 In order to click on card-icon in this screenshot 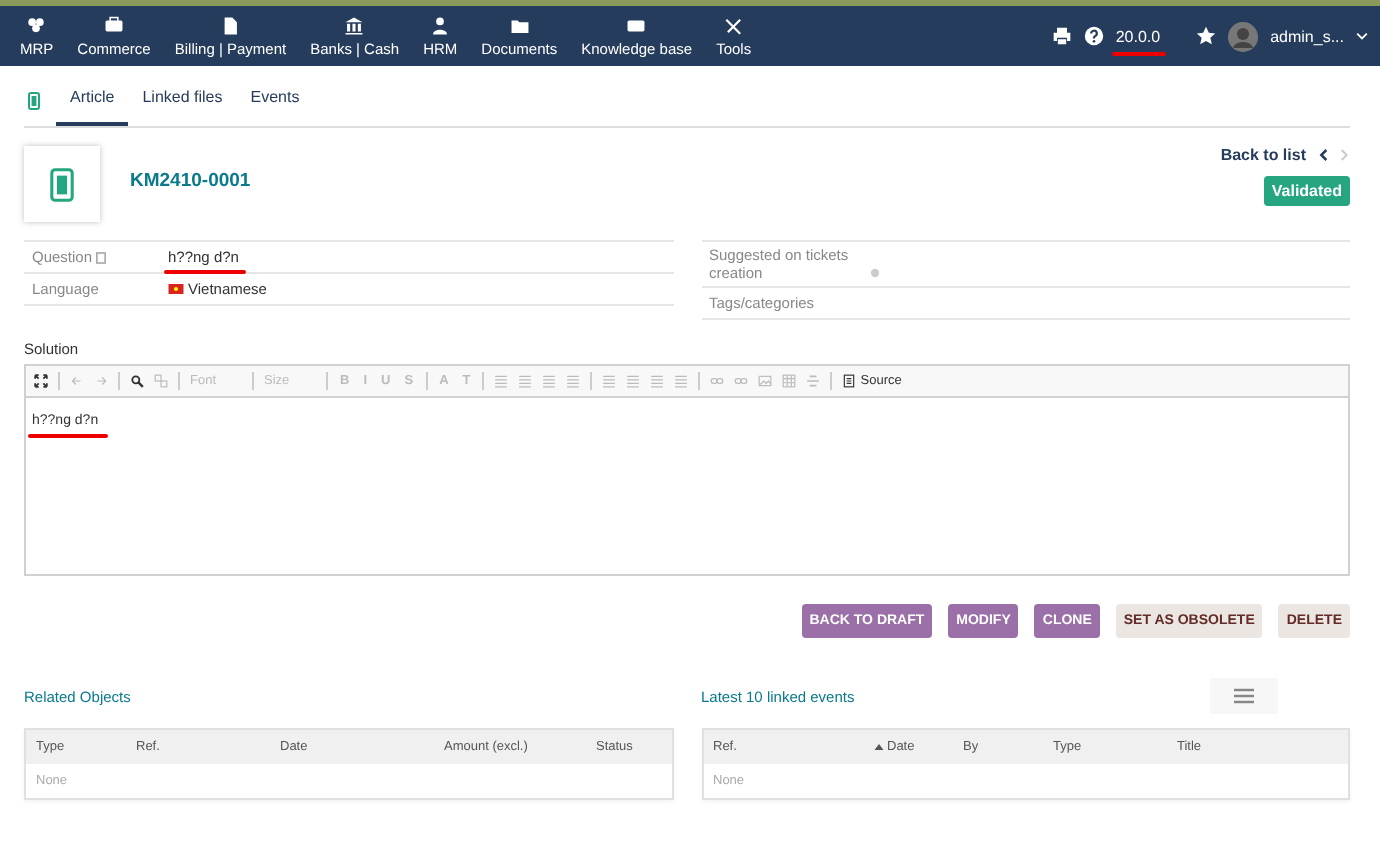, I will do `click(636, 25)`.